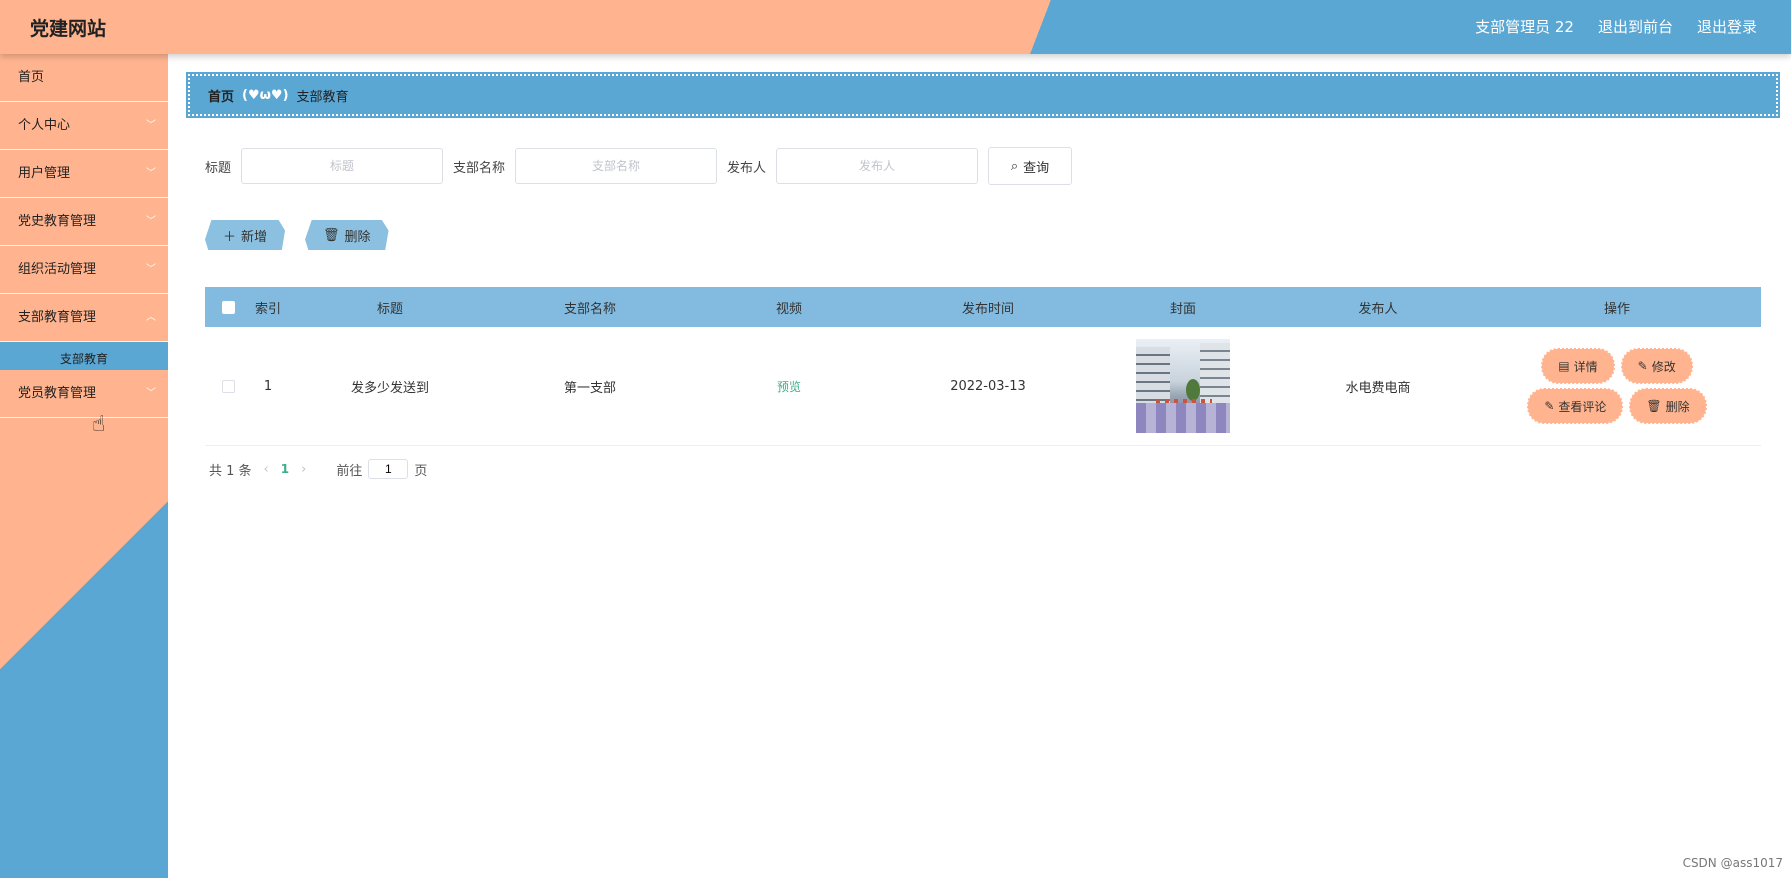 The width and height of the screenshot is (1791, 878). Describe the element at coordinates (421, 471) in the screenshot. I see `page-unit-label: 页` at that location.